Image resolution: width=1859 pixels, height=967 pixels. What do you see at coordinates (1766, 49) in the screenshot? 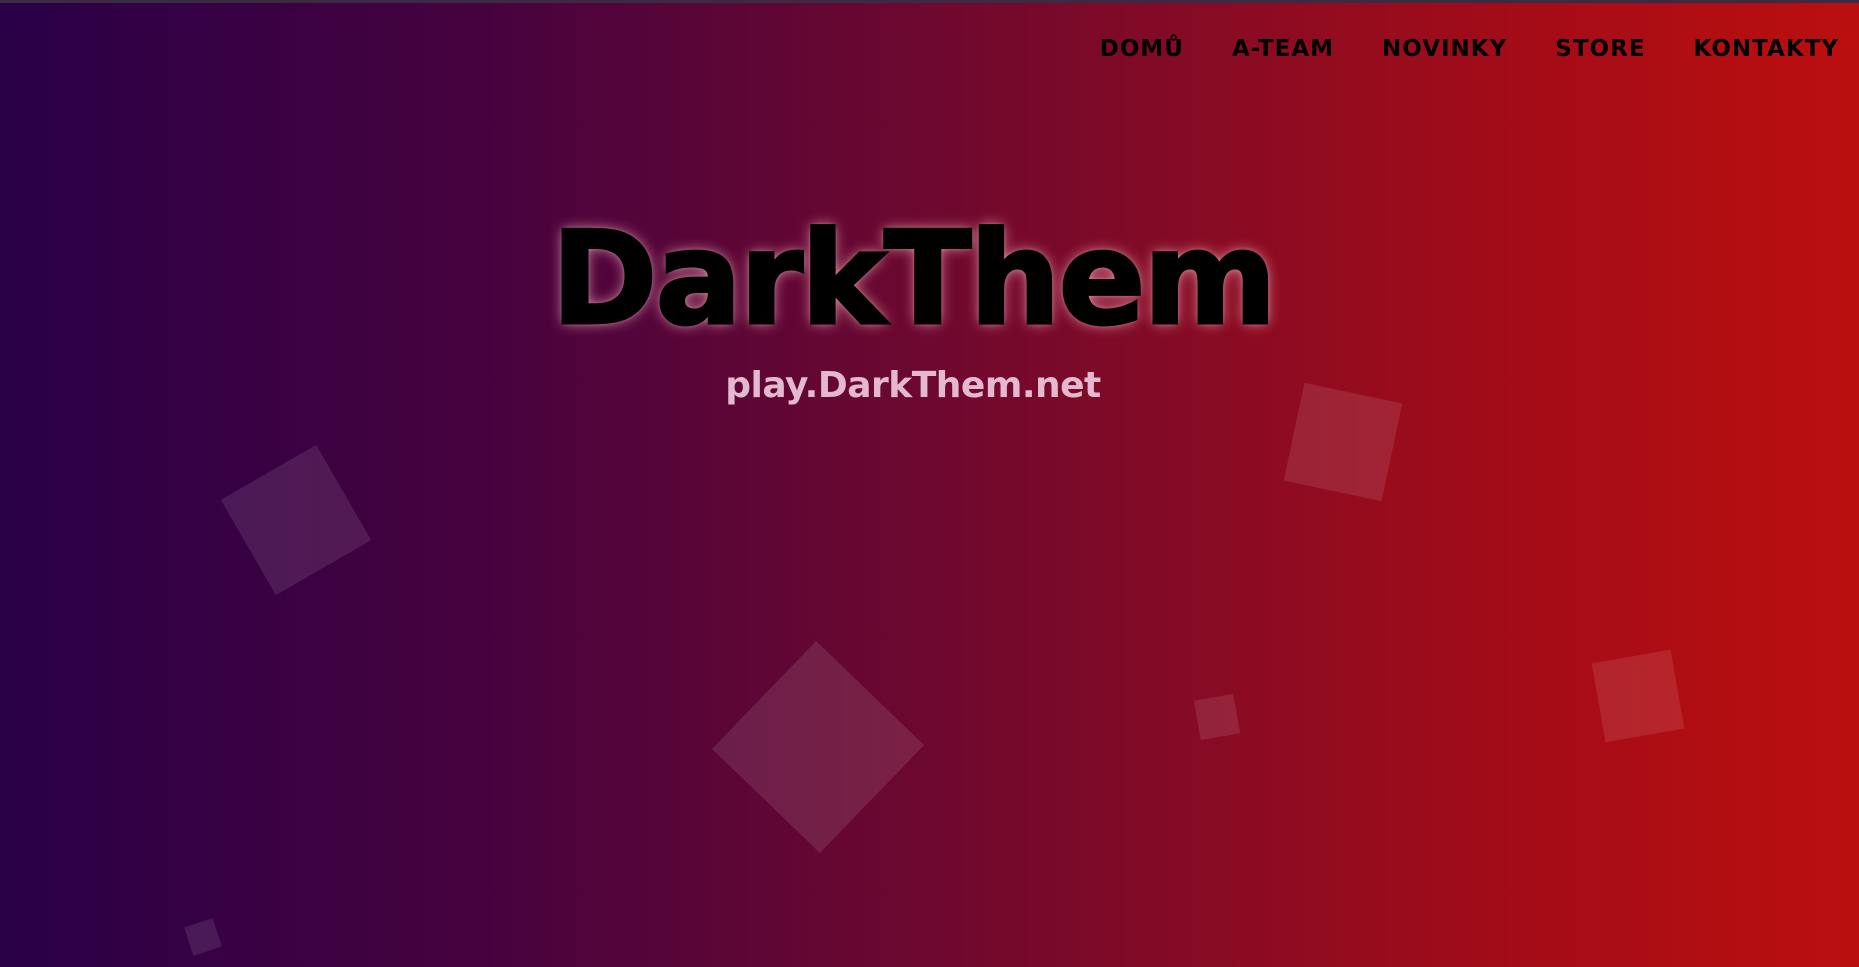
I see `nav-item-kontakty: KONTAKTY` at bounding box center [1766, 49].